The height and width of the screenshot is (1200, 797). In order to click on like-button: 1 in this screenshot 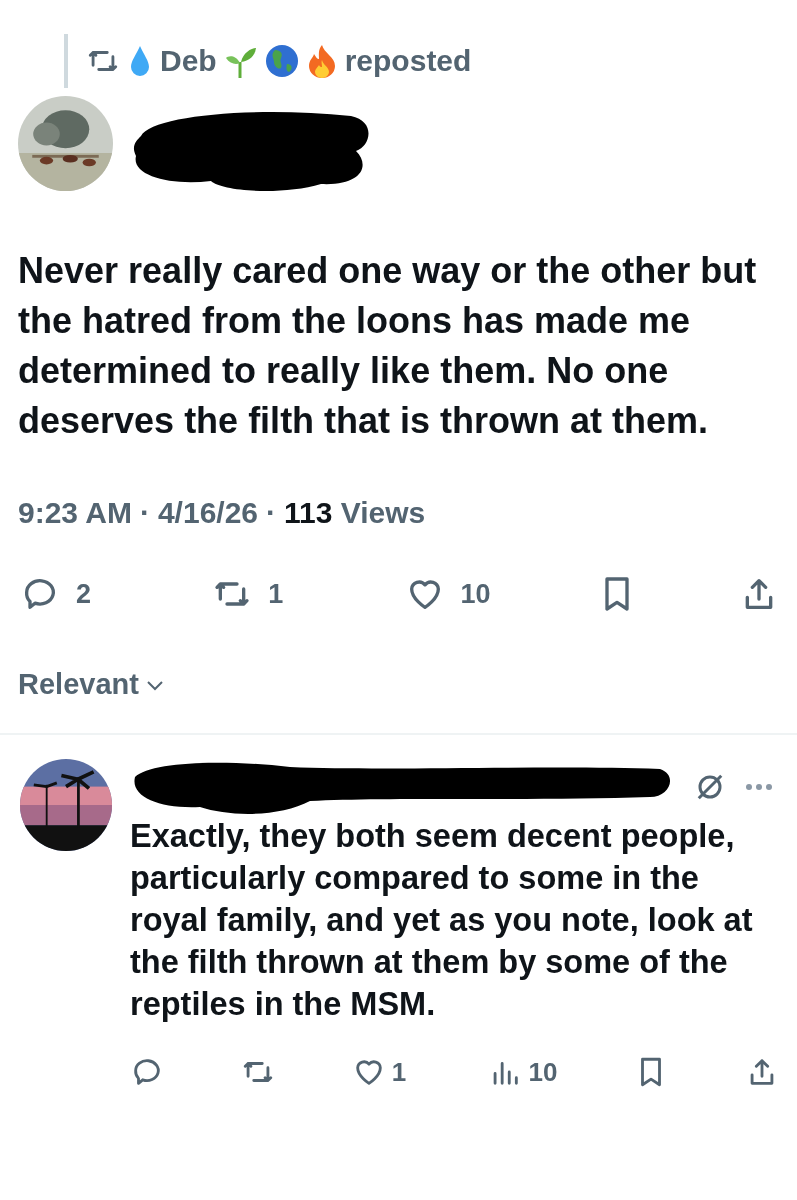, I will do `click(381, 1072)`.